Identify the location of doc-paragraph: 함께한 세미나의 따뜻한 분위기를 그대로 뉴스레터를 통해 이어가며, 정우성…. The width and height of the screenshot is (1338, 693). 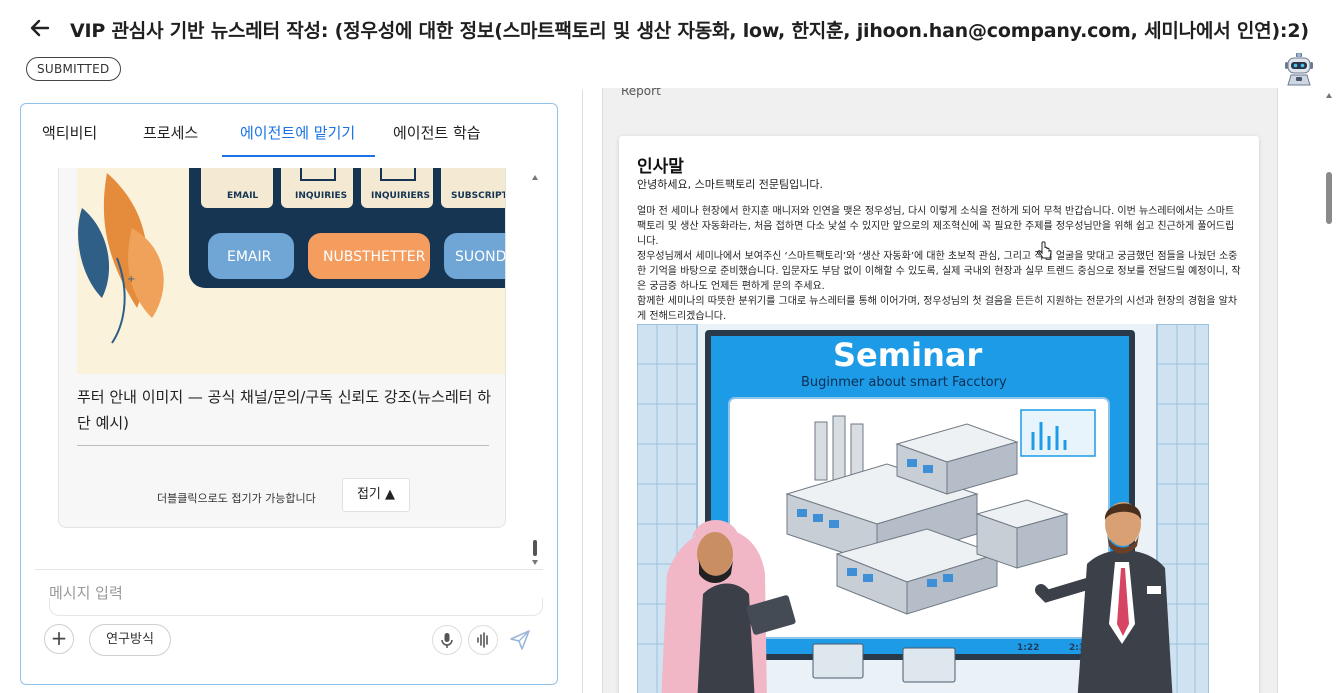
(937, 309).